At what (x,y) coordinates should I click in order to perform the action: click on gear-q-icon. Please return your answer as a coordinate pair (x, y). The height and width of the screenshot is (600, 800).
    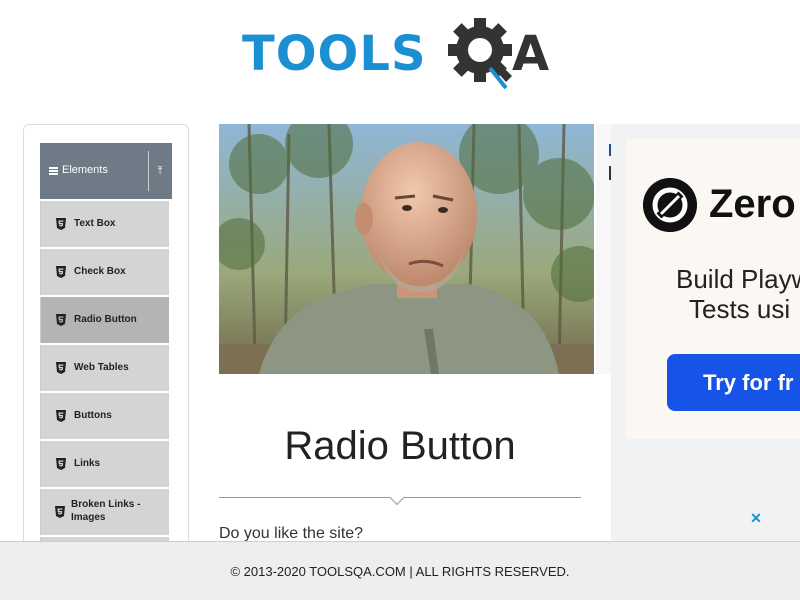
    Looking at the image, I should click on (480, 54).